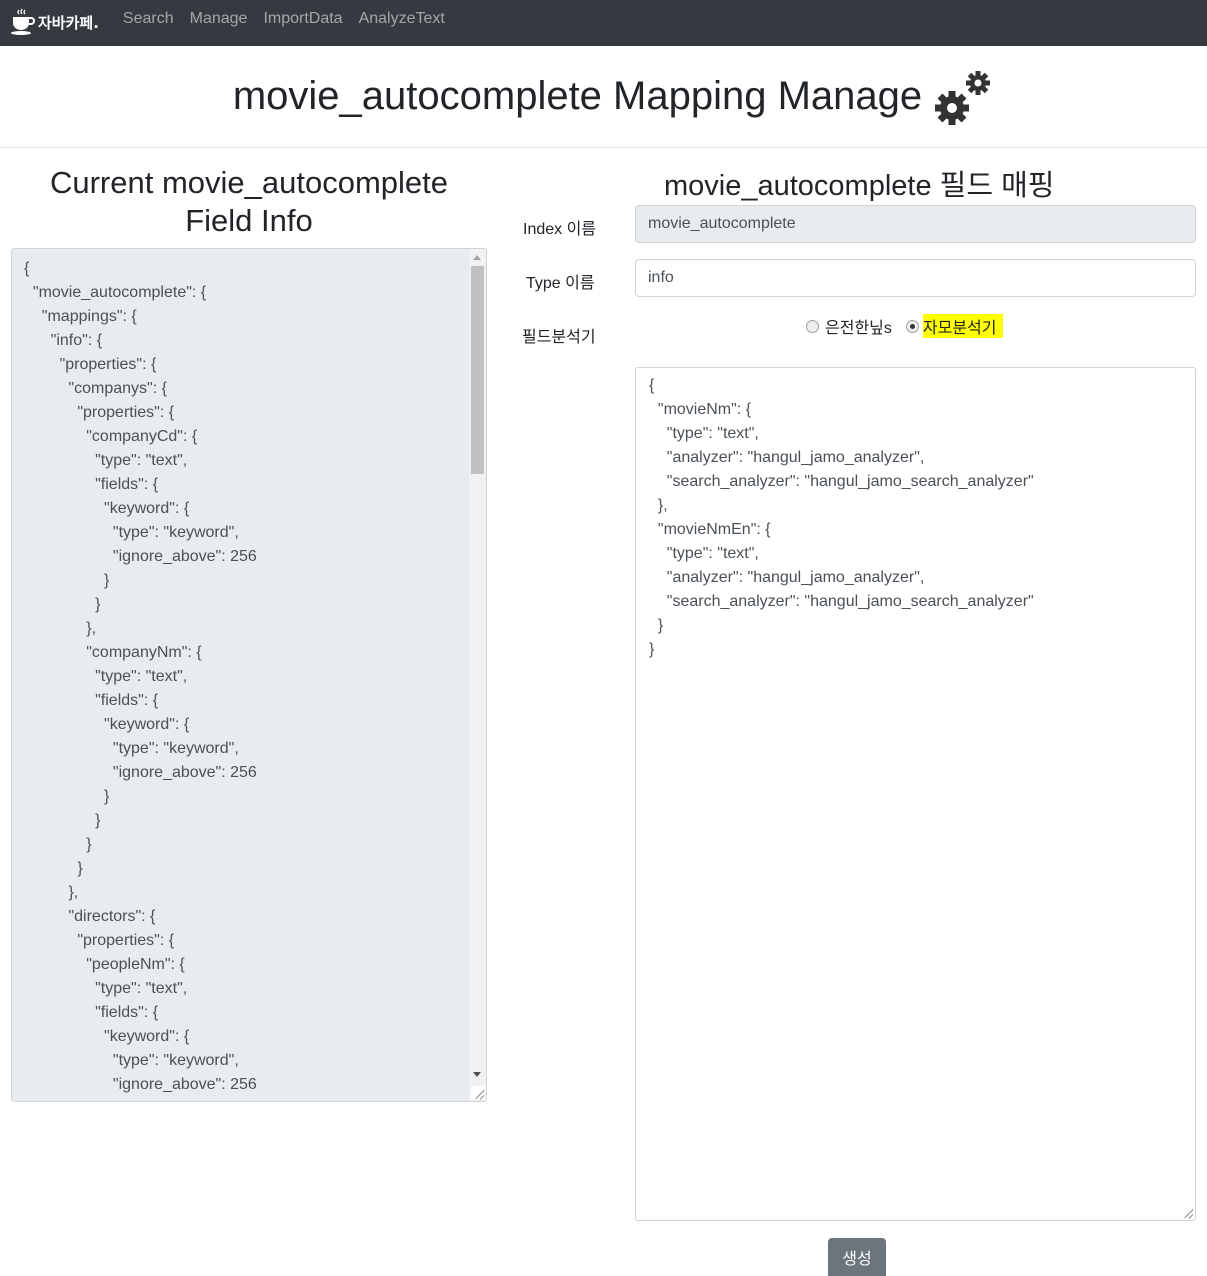 The width and height of the screenshot is (1207, 1276). I want to click on nav-manage: Manage, so click(219, 19).